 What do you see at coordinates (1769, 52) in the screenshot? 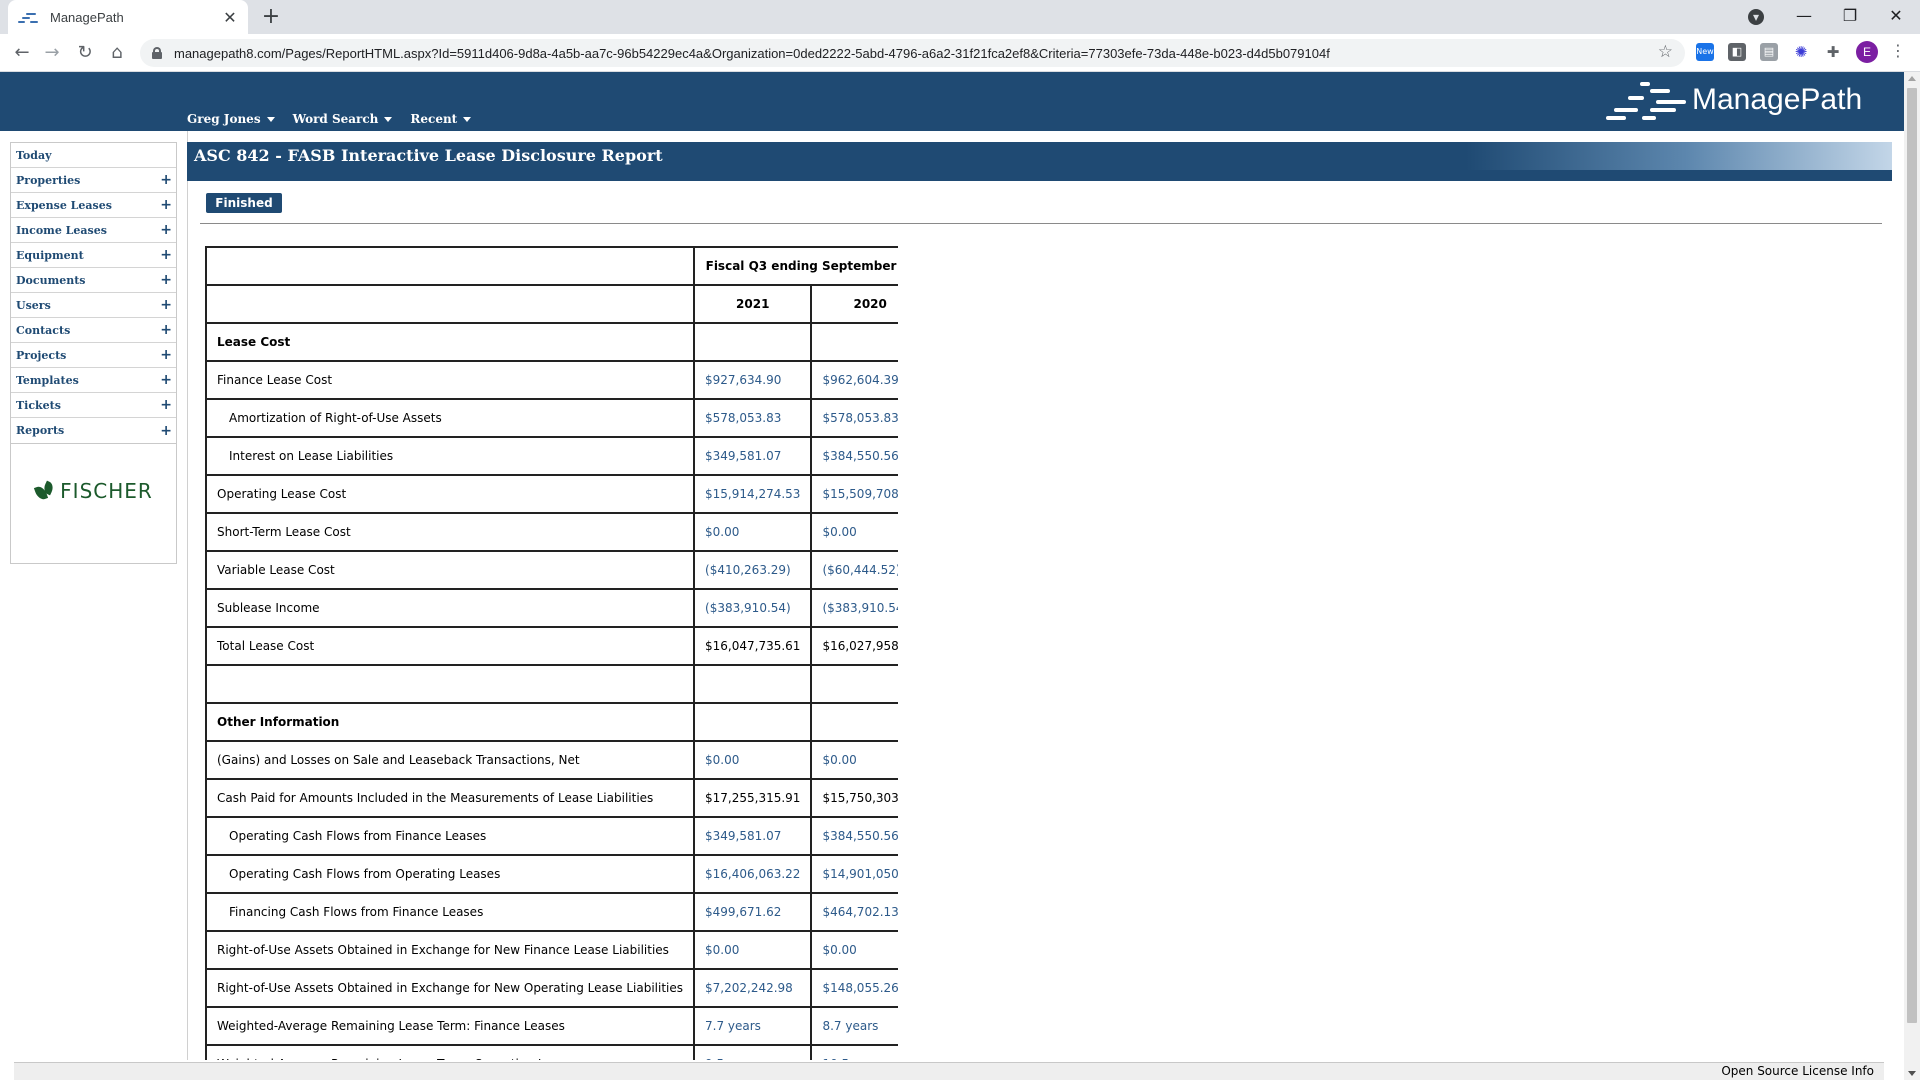
I see `extension-icon: ▤` at bounding box center [1769, 52].